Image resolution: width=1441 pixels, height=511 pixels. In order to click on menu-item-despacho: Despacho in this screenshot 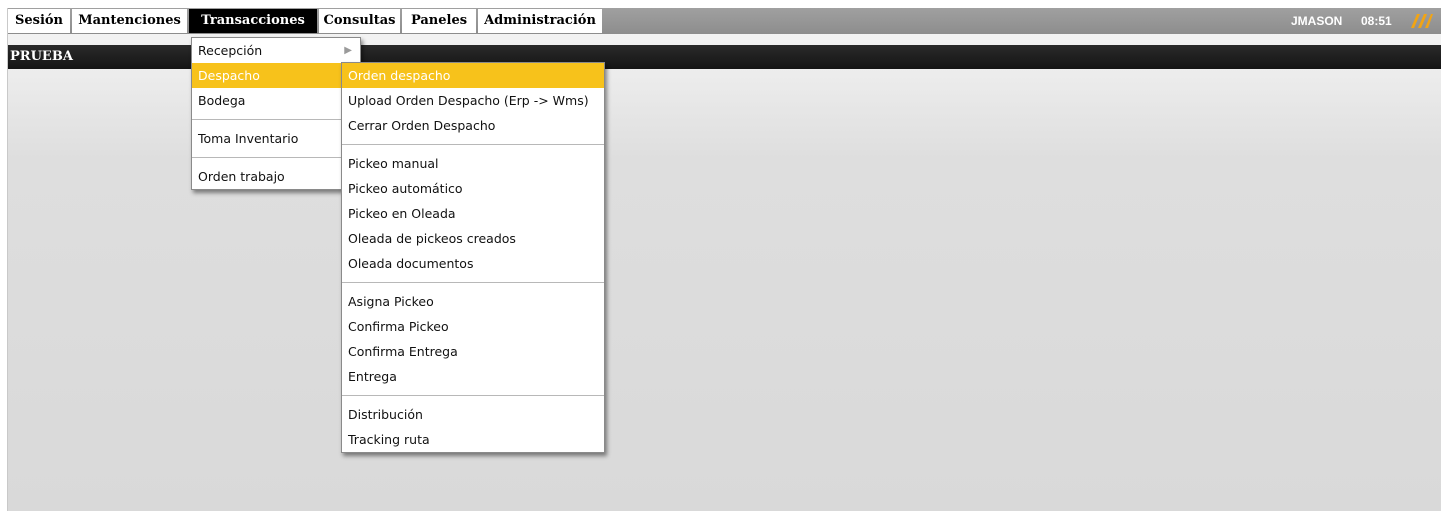, I will do `click(276, 75)`.